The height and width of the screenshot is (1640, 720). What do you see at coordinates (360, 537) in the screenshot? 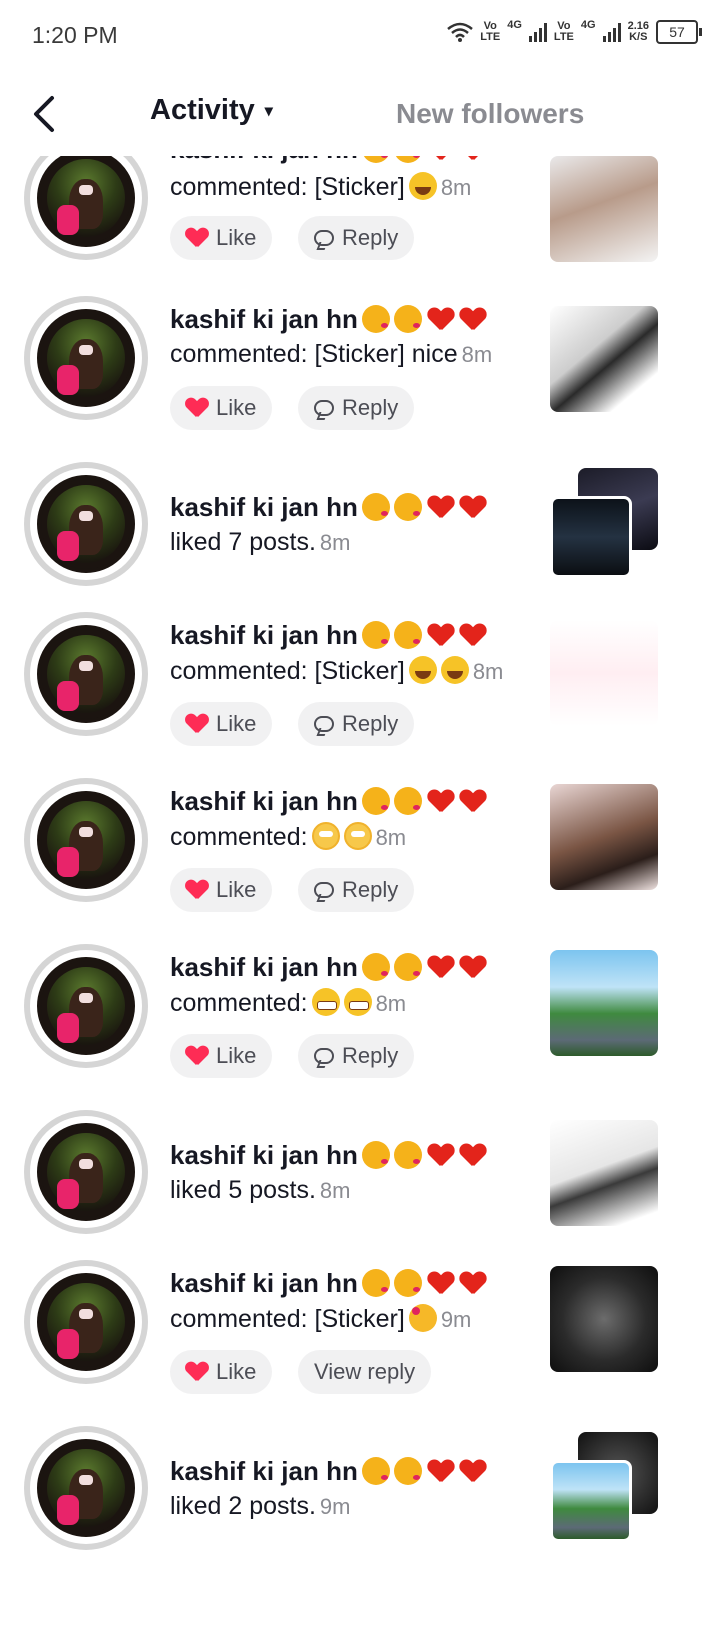
I see `list-item: kashif ki jan hn liked 7 posts. 8m` at bounding box center [360, 537].